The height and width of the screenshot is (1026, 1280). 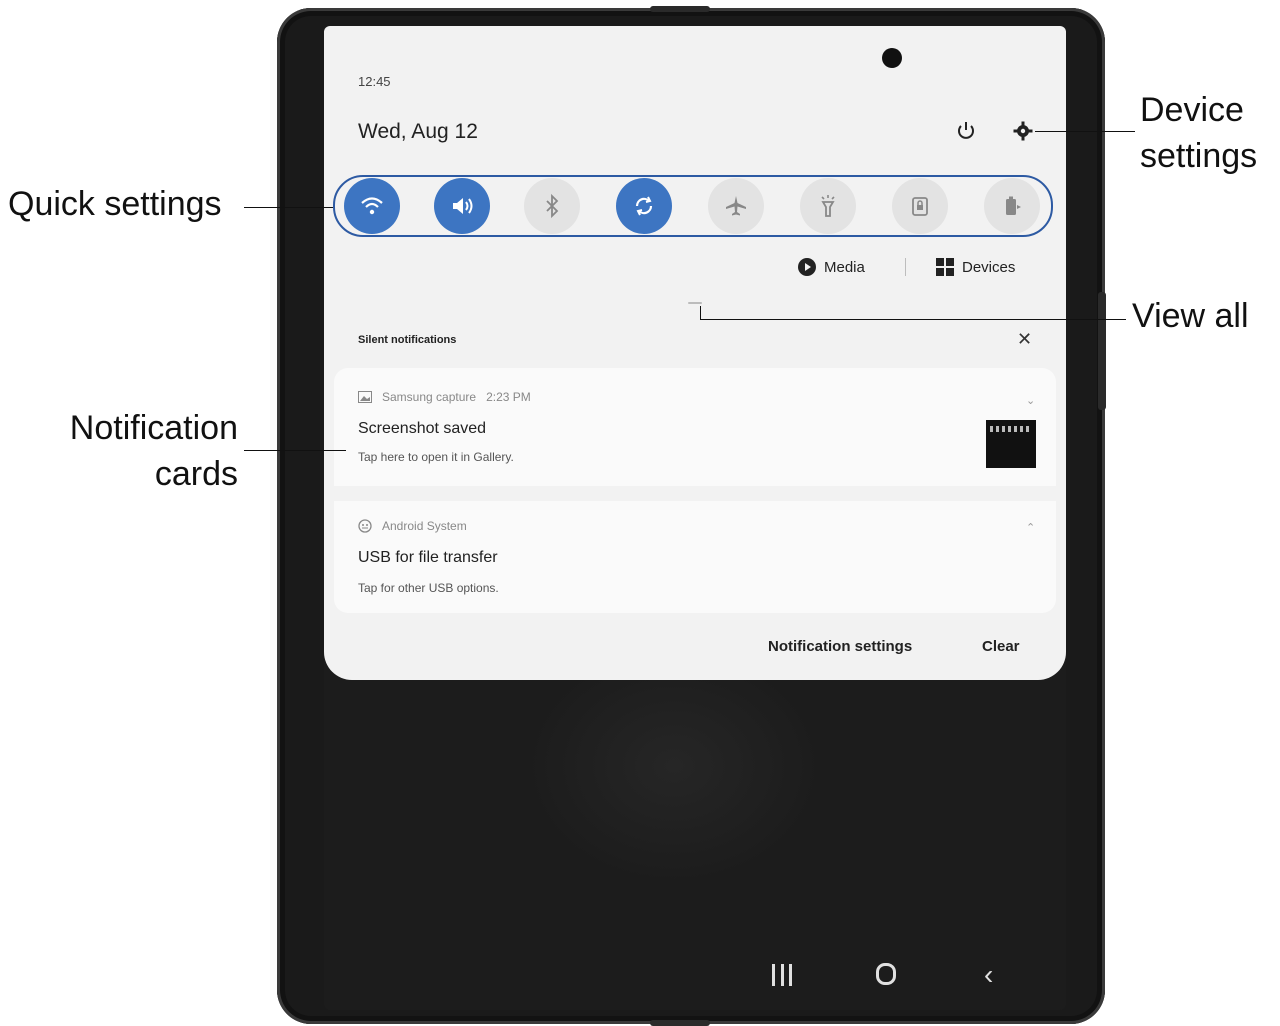 I want to click on callout-line-view-all, so click(x=913, y=319).